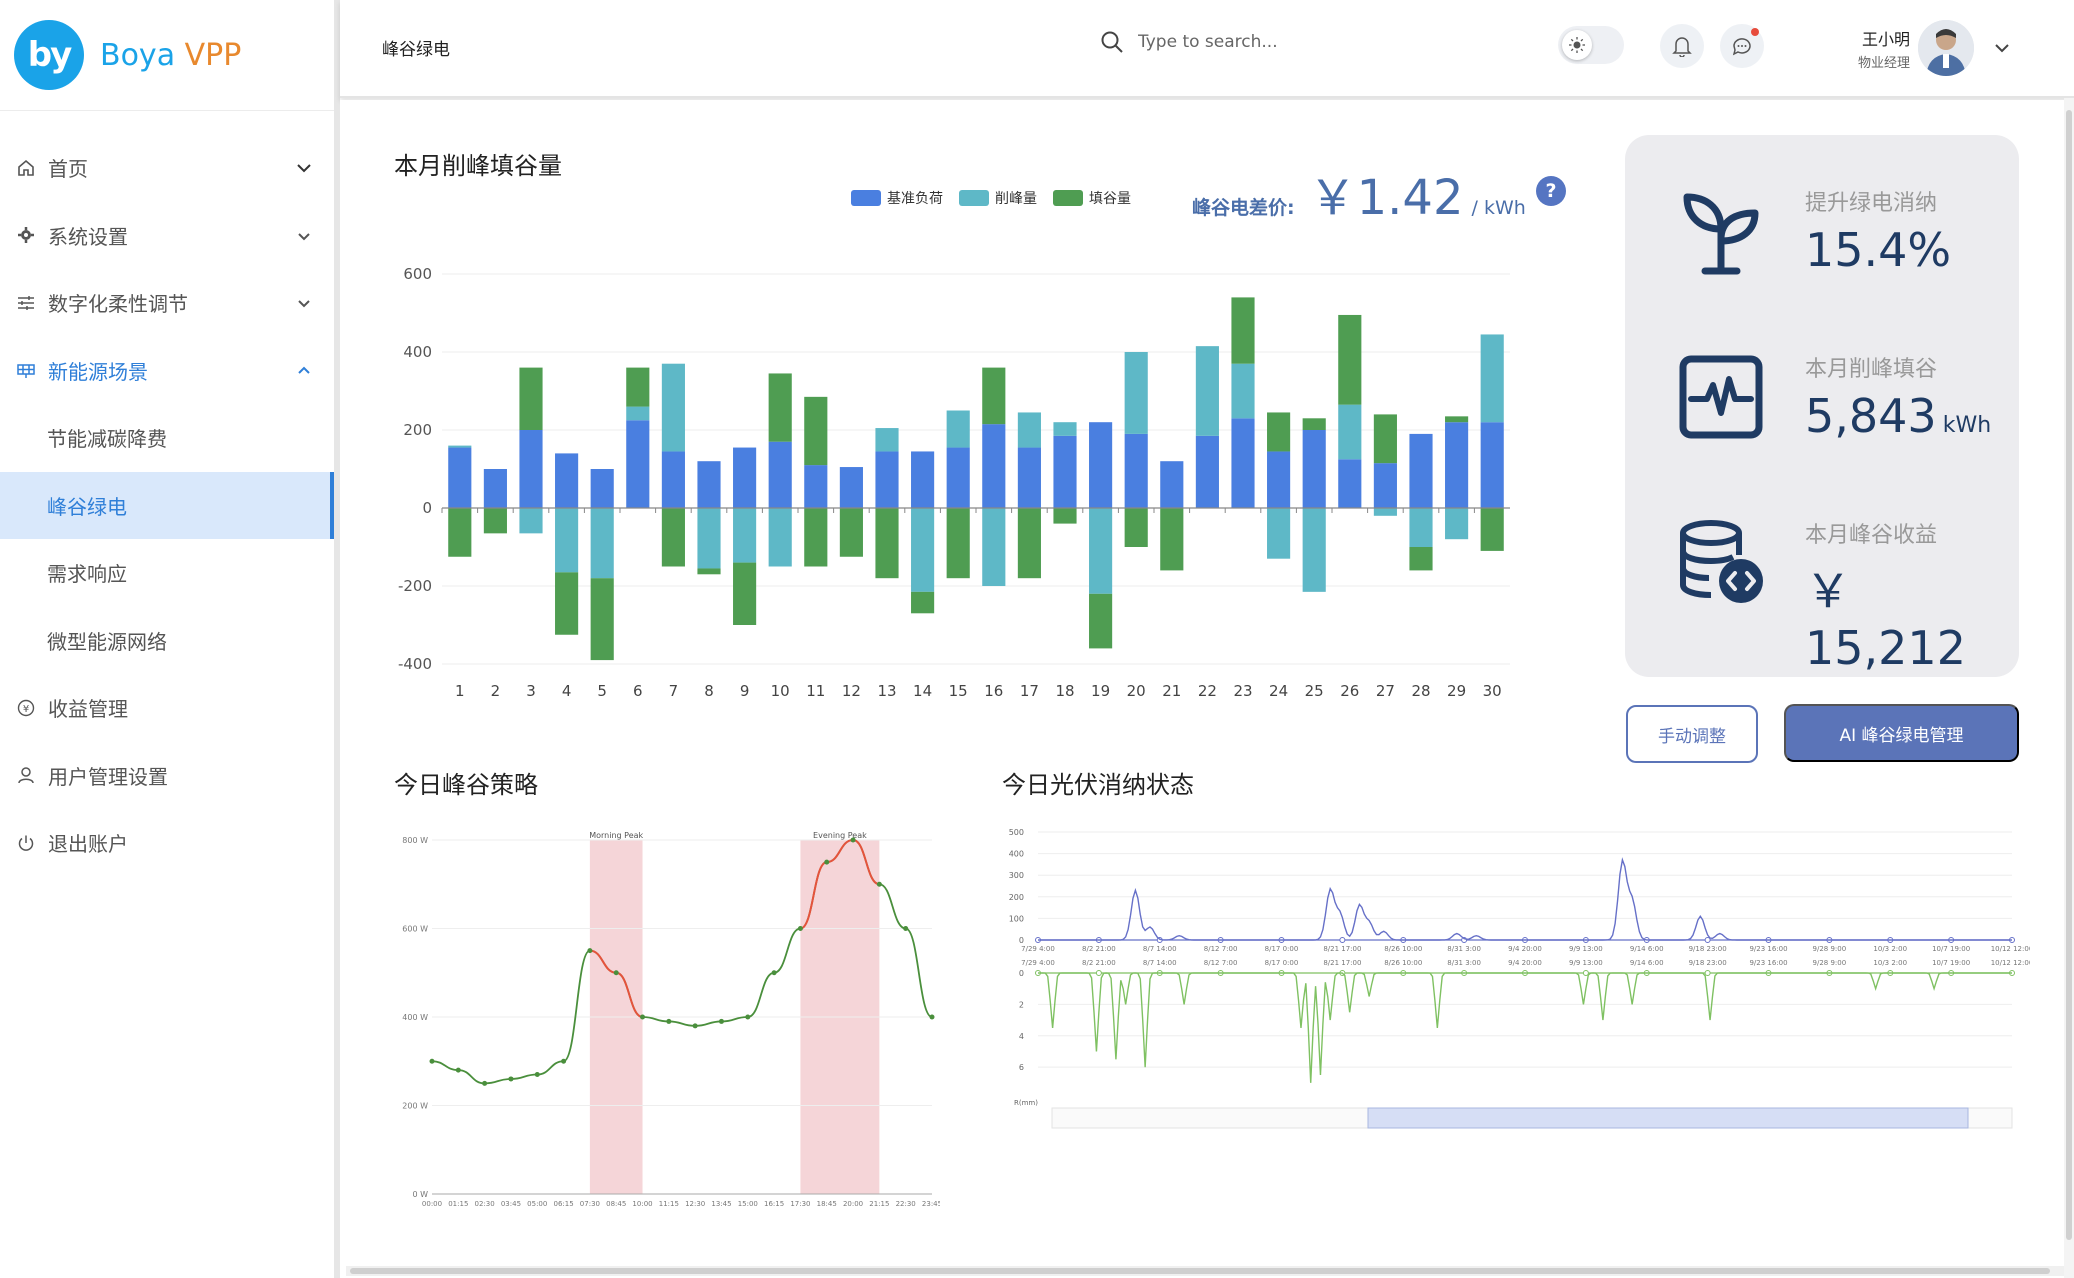 The image size is (2074, 1278). Describe the element at coordinates (851, 691) in the screenshot. I see `x-tick-label: 12` at that location.